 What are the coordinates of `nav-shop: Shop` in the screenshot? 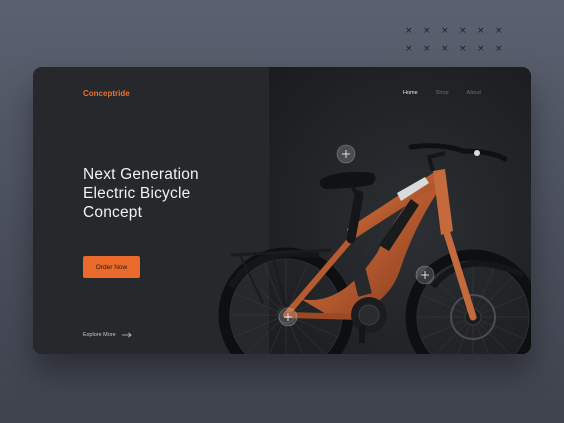 It's located at (442, 93).